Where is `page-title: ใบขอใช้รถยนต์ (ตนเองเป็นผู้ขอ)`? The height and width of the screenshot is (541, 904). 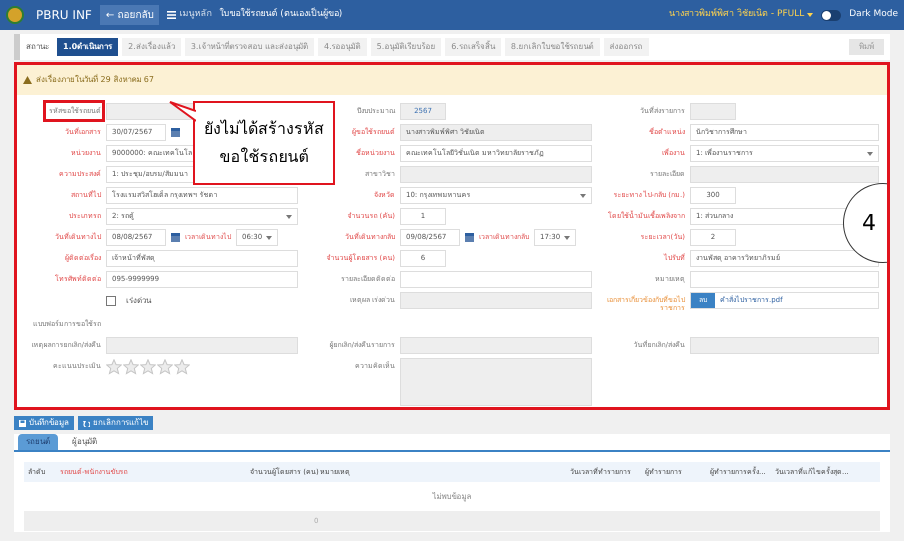
page-title: ใบขอใช้รถยนต์ (ตนเองเป็นผู้ขอ) is located at coordinates (280, 15).